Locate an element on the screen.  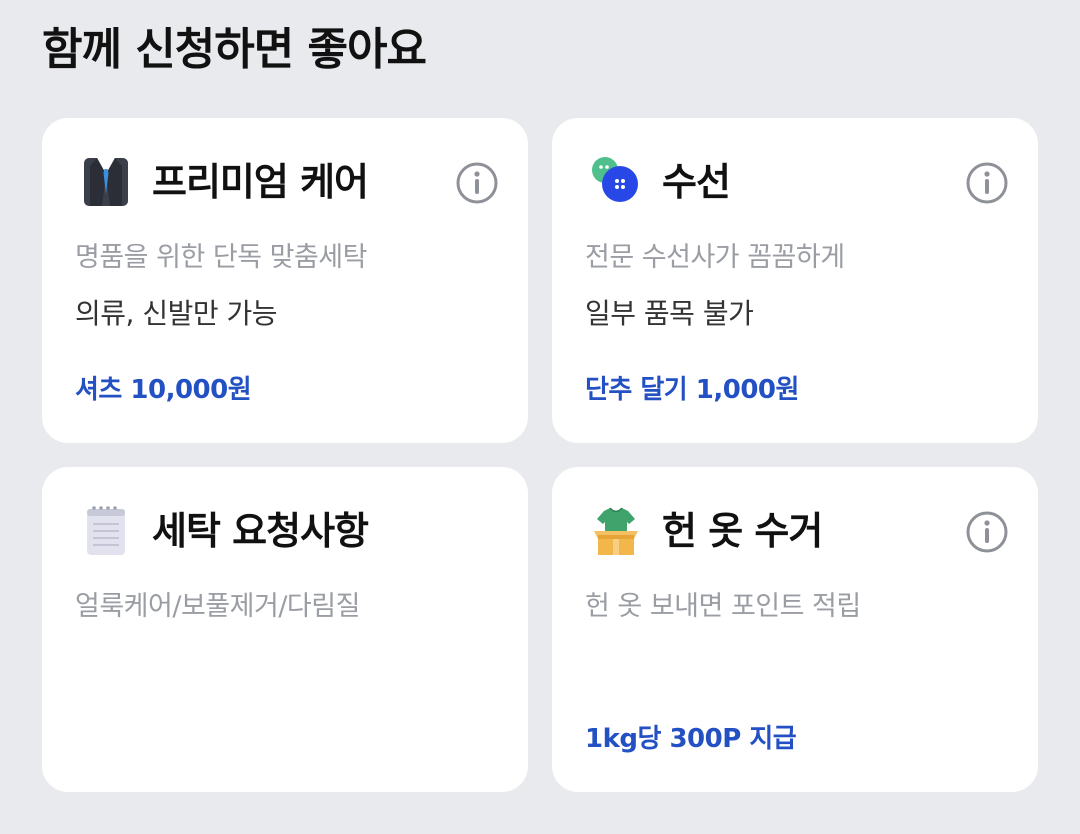
card-price: 단추 달기 1,000원 is located at coordinates (692, 390).